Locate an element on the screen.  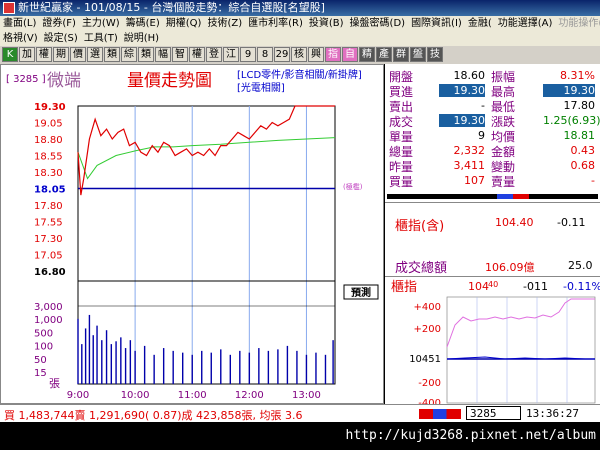
menu-item-7: 投資(B) is located at coordinates (326, 23).